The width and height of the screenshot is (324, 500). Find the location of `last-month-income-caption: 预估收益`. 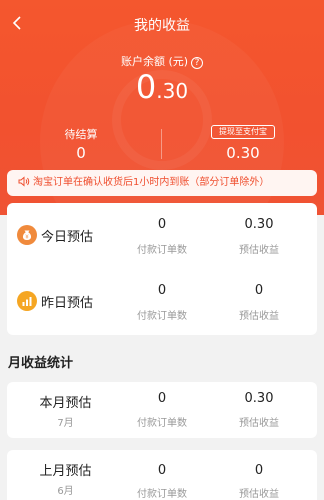

last-month-income-caption: 预估收益 is located at coordinates (259, 494).